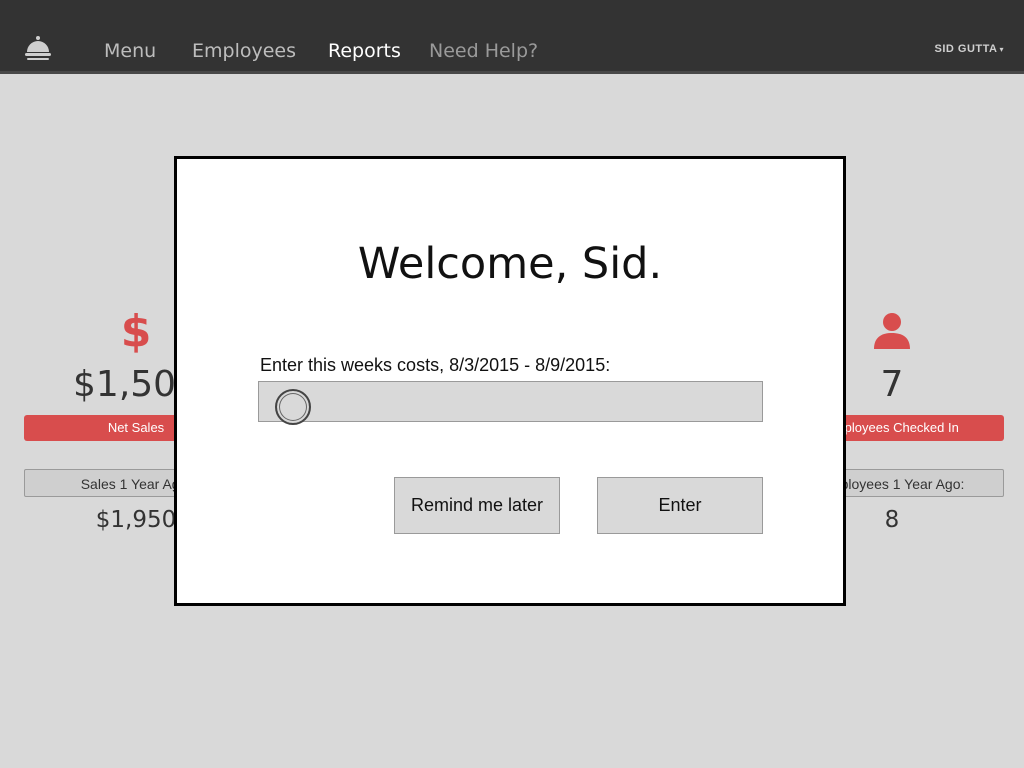 The height and width of the screenshot is (768, 1024). What do you see at coordinates (1001, 49) in the screenshot?
I see `chevron-down-icon: ▾` at bounding box center [1001, 49].